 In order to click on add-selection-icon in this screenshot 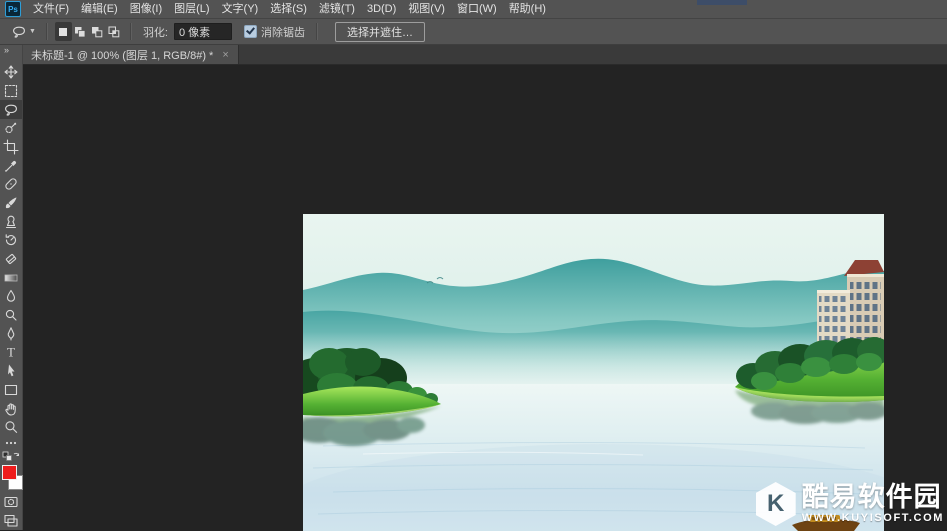, I will do `click(80, 31)`.